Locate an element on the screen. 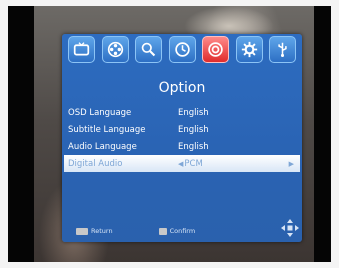 This screenshot has height=268, width=339. option-label: Subtitle Language is located at coordinates (107, 129).